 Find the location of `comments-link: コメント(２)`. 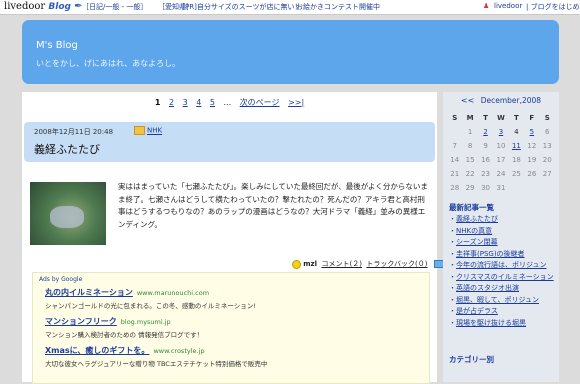

comments-link: コメント(２) is located at coordinates (341, 264).